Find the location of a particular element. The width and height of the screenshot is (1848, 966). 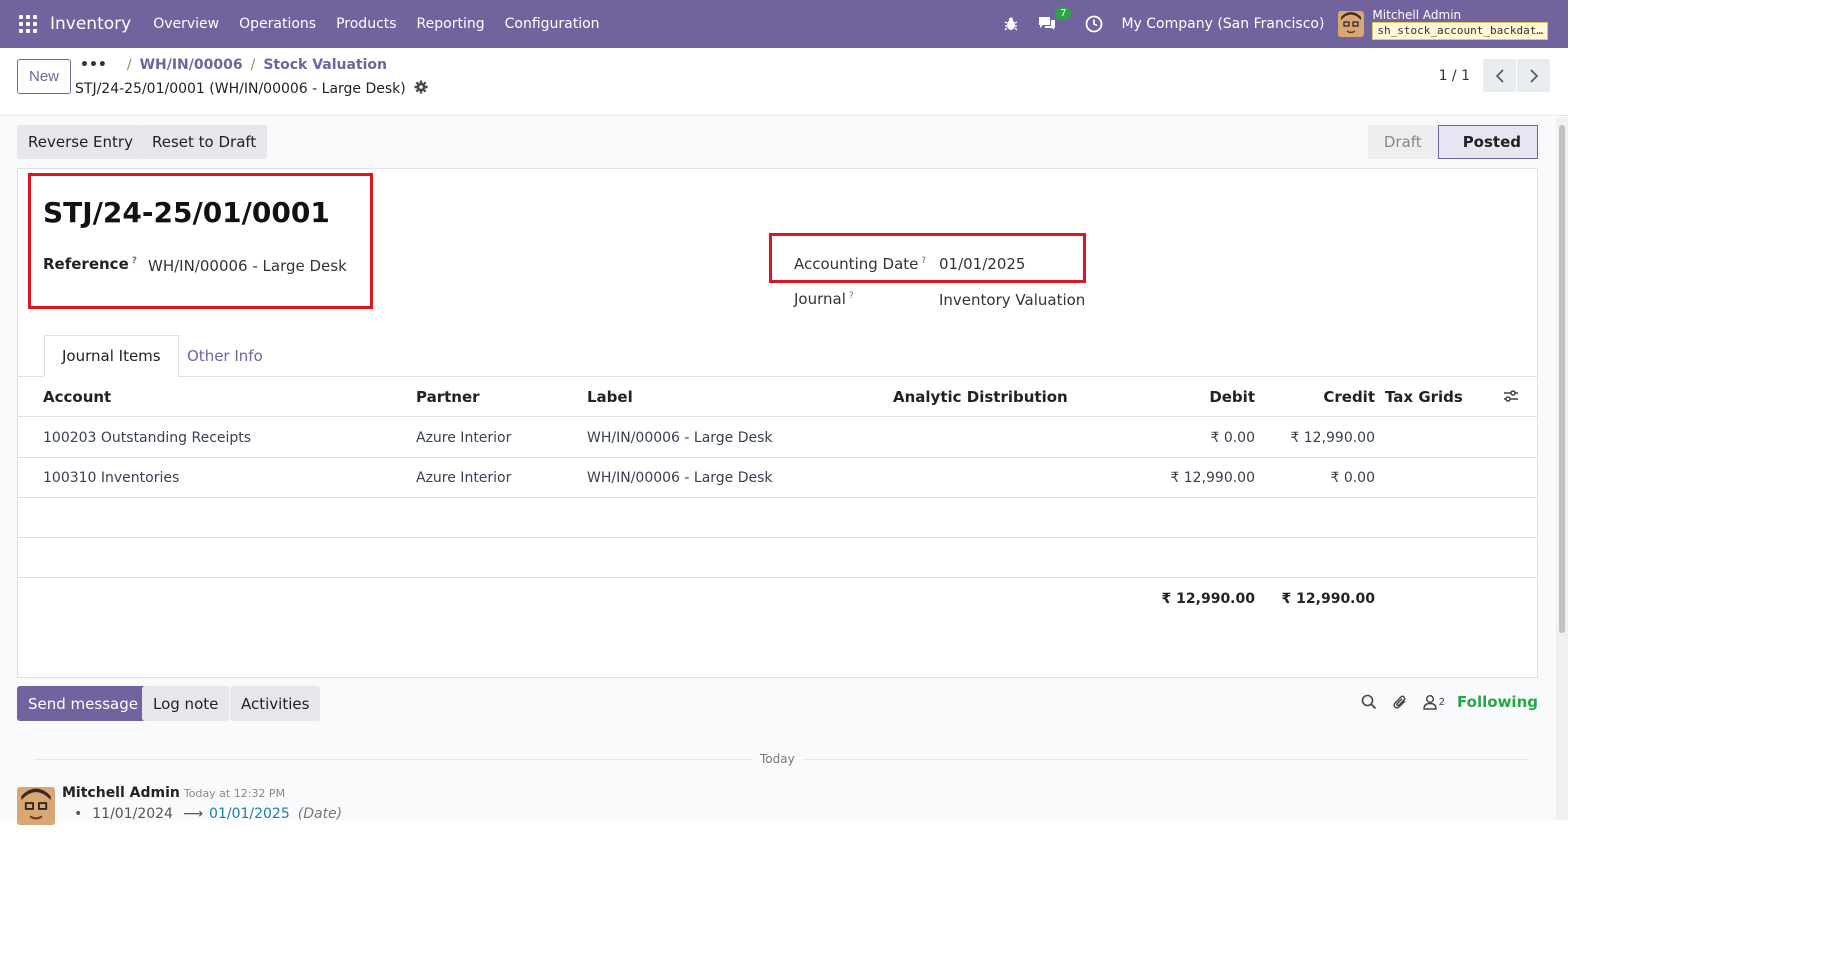

new-button: New is located at coordinates (44, 76).